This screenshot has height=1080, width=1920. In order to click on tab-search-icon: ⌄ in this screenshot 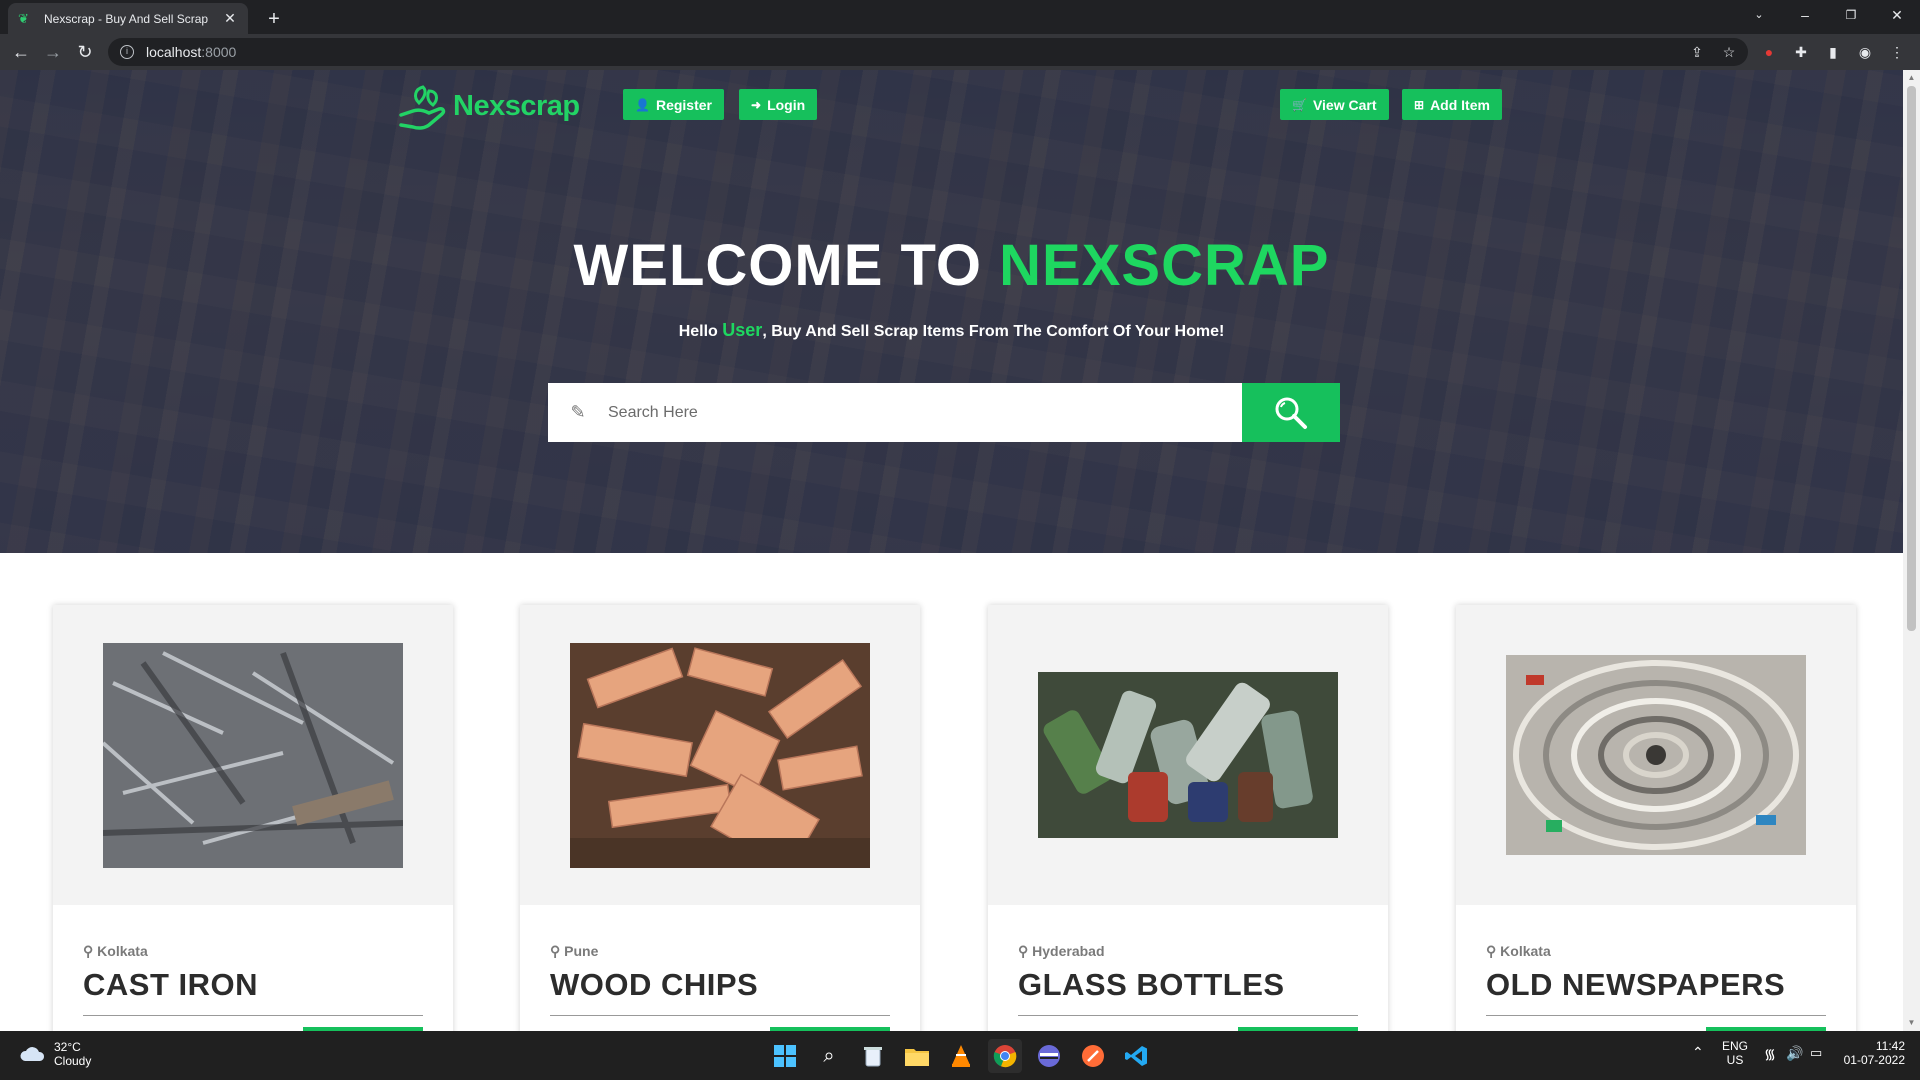, I will do `click(1759, 15)`.